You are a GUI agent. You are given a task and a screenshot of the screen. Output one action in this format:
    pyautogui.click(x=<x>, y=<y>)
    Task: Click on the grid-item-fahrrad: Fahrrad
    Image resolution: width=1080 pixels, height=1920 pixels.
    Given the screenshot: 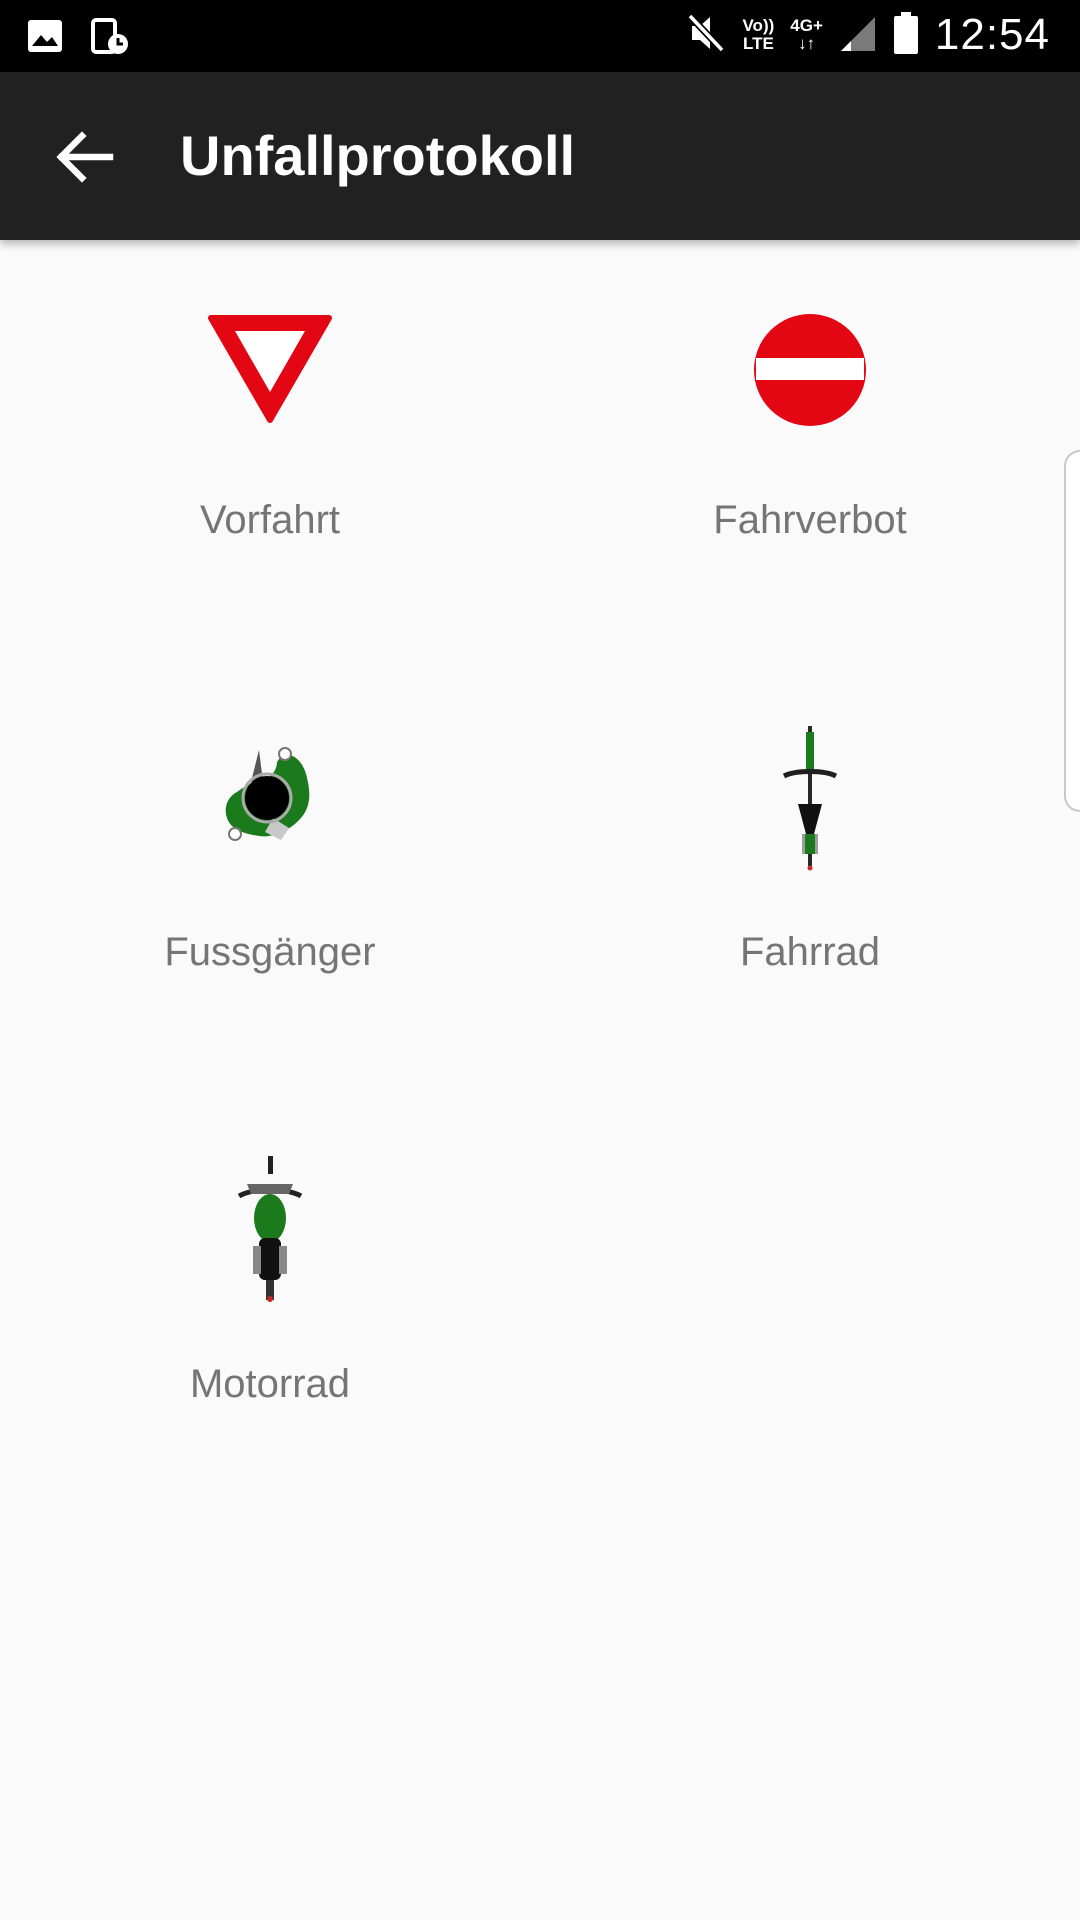 What is the action you would take?
    pyautogui.click(x=810, y=887)
    